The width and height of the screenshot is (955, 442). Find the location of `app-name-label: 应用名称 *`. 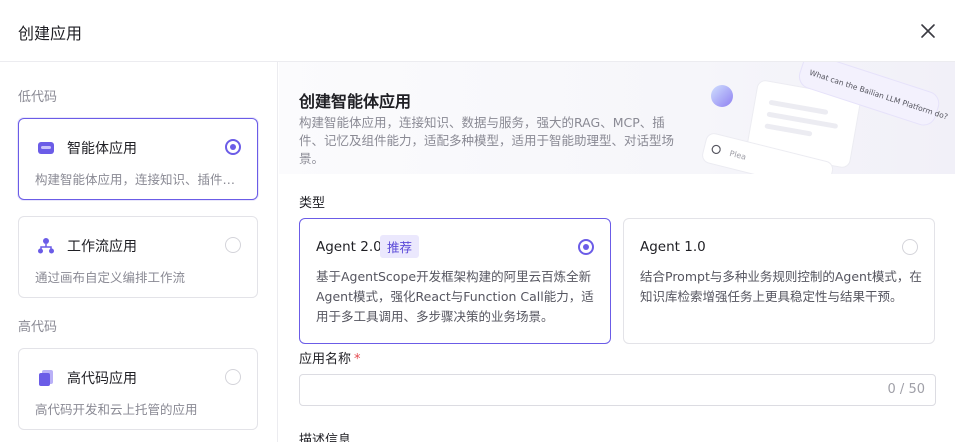

app-name-label: 应用名称 * is located at coordinates (330, 357).